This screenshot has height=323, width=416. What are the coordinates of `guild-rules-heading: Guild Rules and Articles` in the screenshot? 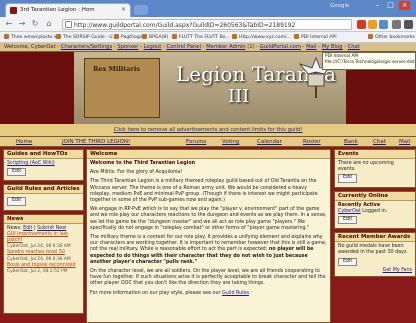 It's located at (43, 190).